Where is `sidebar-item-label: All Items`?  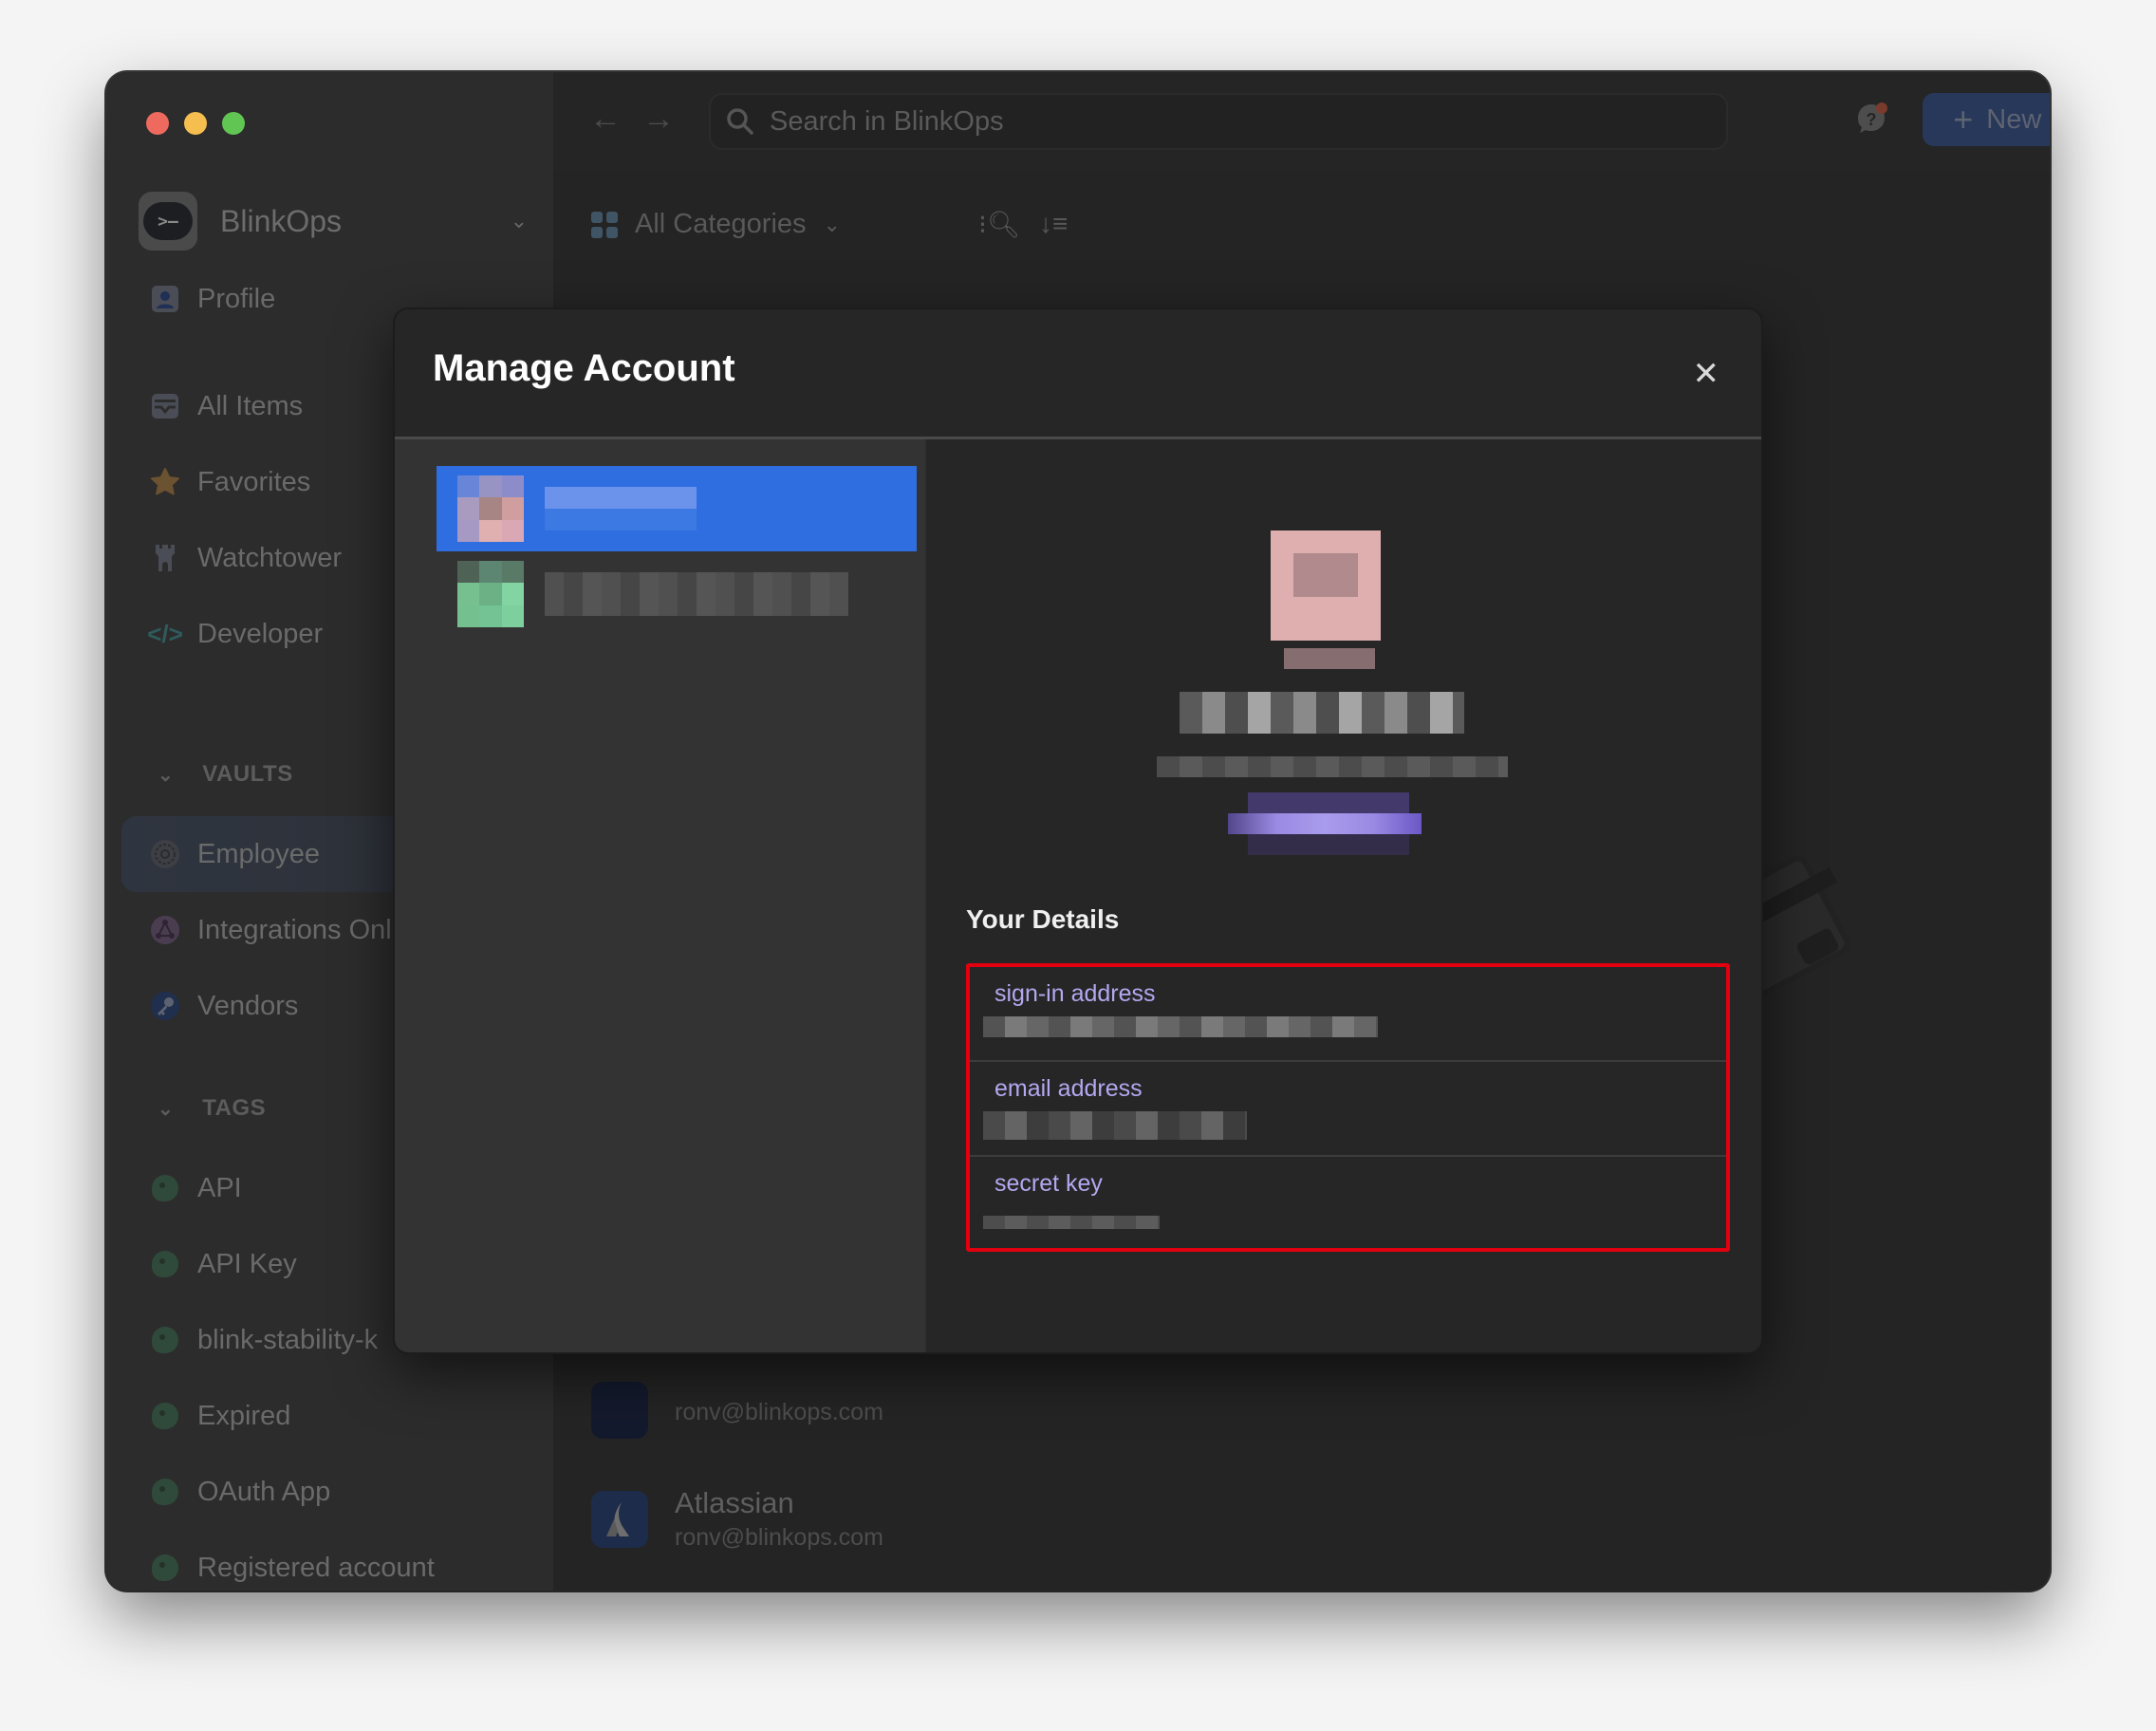 sidebar-item-label: All Items is located at coordinates (250, 405).